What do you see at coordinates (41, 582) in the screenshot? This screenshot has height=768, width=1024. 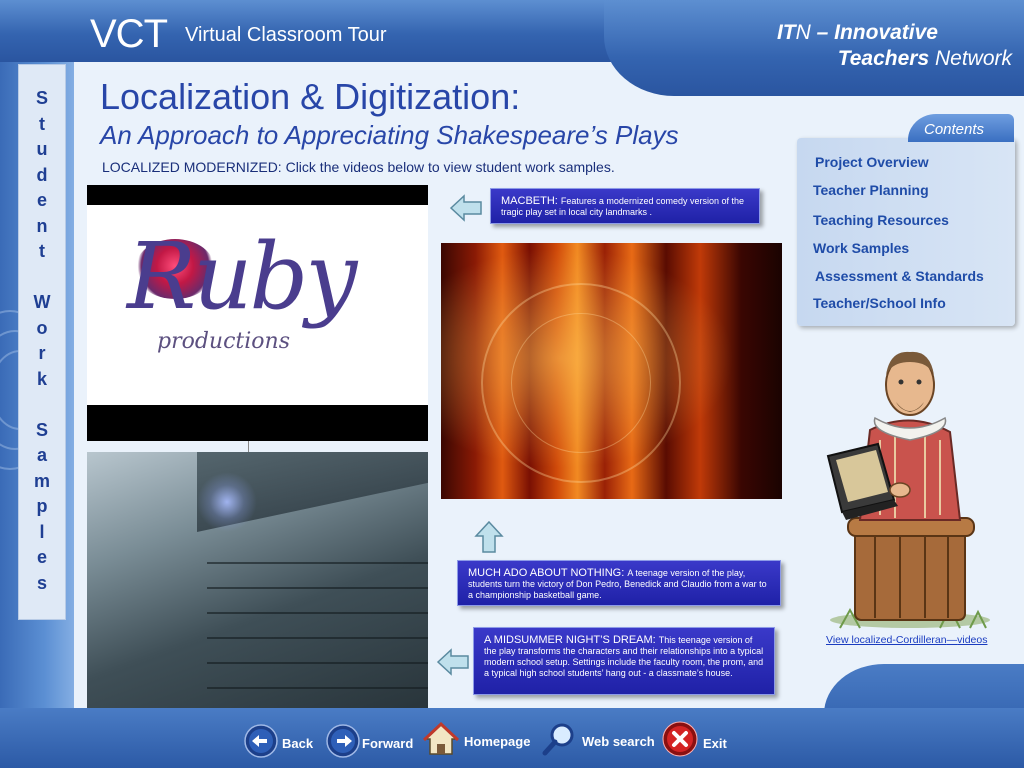 I see `side-title-letter: s` at bounding box center [41, 582].